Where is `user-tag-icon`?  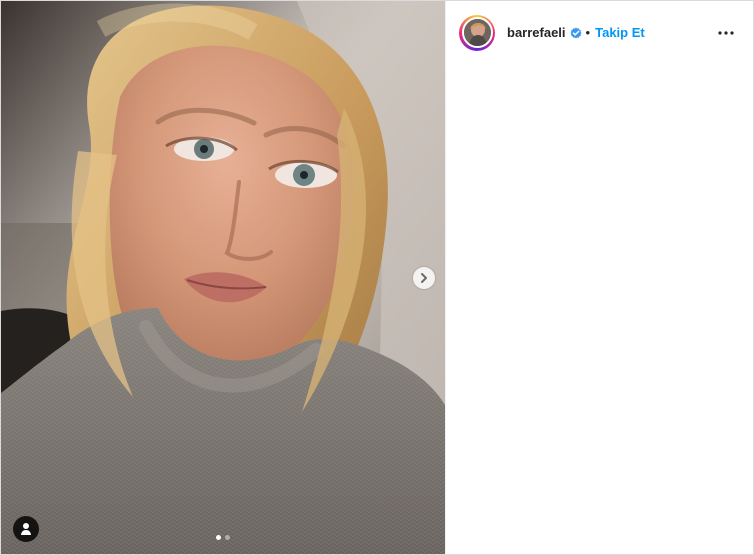
user-tag-icon is located at coordinates (26, 529).